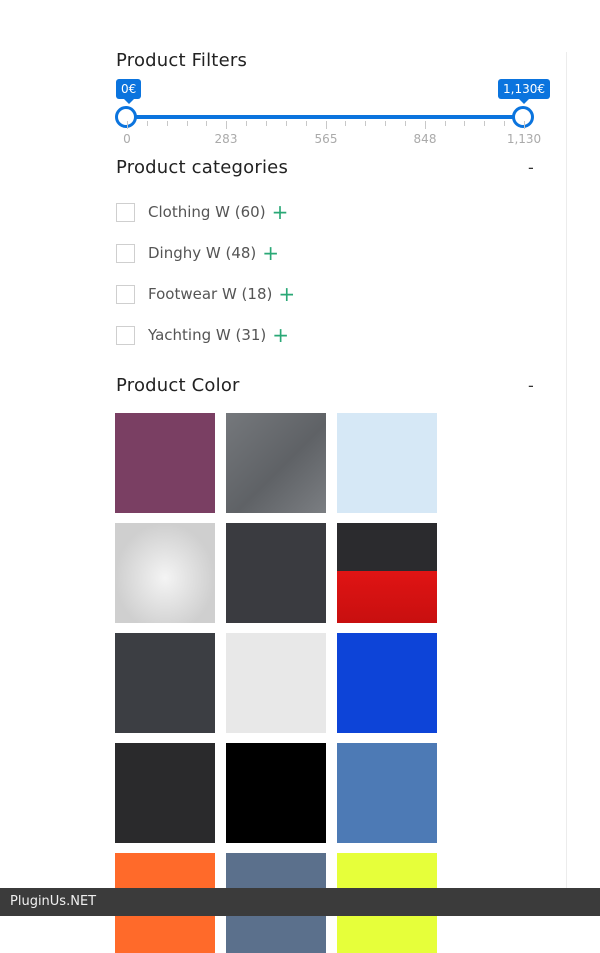  I want to click on category-label: Clothing W (60), so click(207, 212).